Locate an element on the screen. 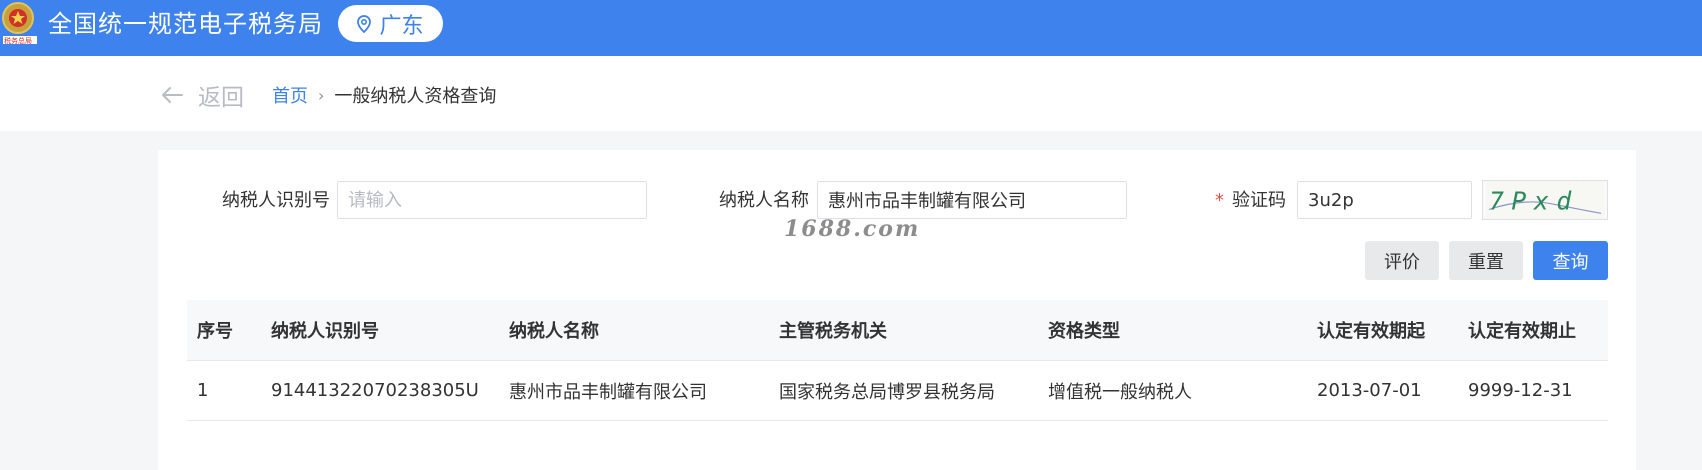 The height and width of the screenshot is (470, 1702). captcha-label-text: 验证码 is located at coordinates (1259, 200).